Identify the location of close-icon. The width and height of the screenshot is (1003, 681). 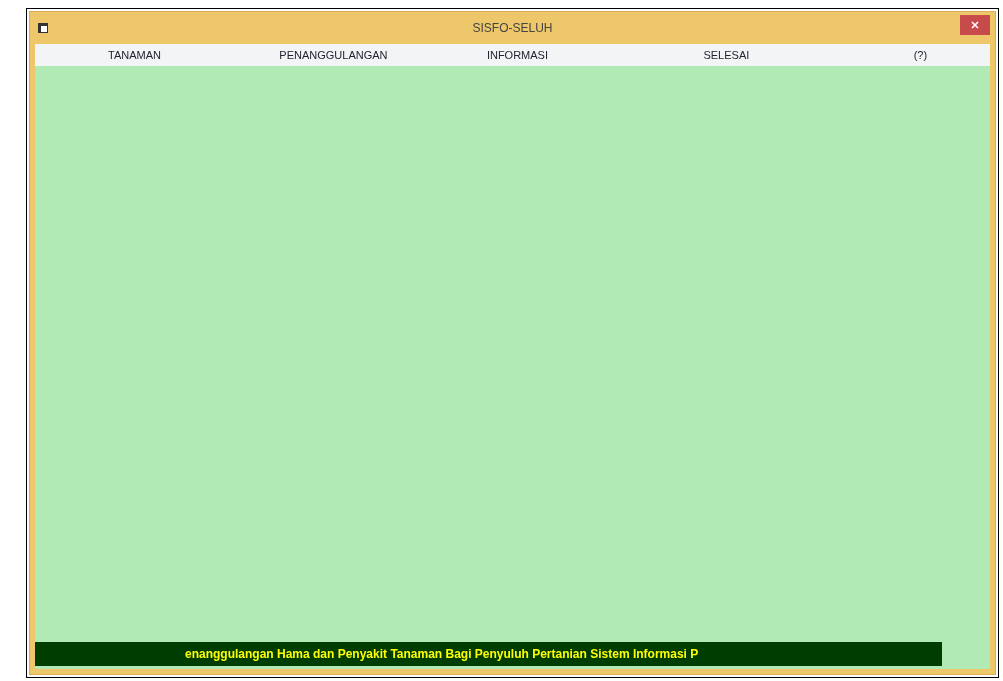
(975, 25).